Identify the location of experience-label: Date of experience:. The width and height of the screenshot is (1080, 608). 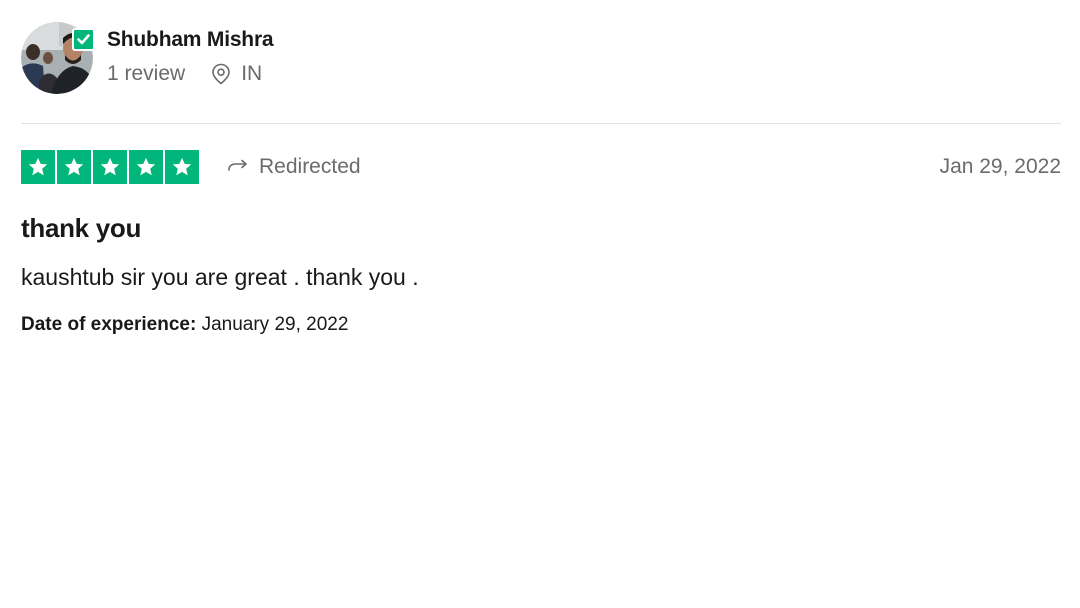
(109, 324).